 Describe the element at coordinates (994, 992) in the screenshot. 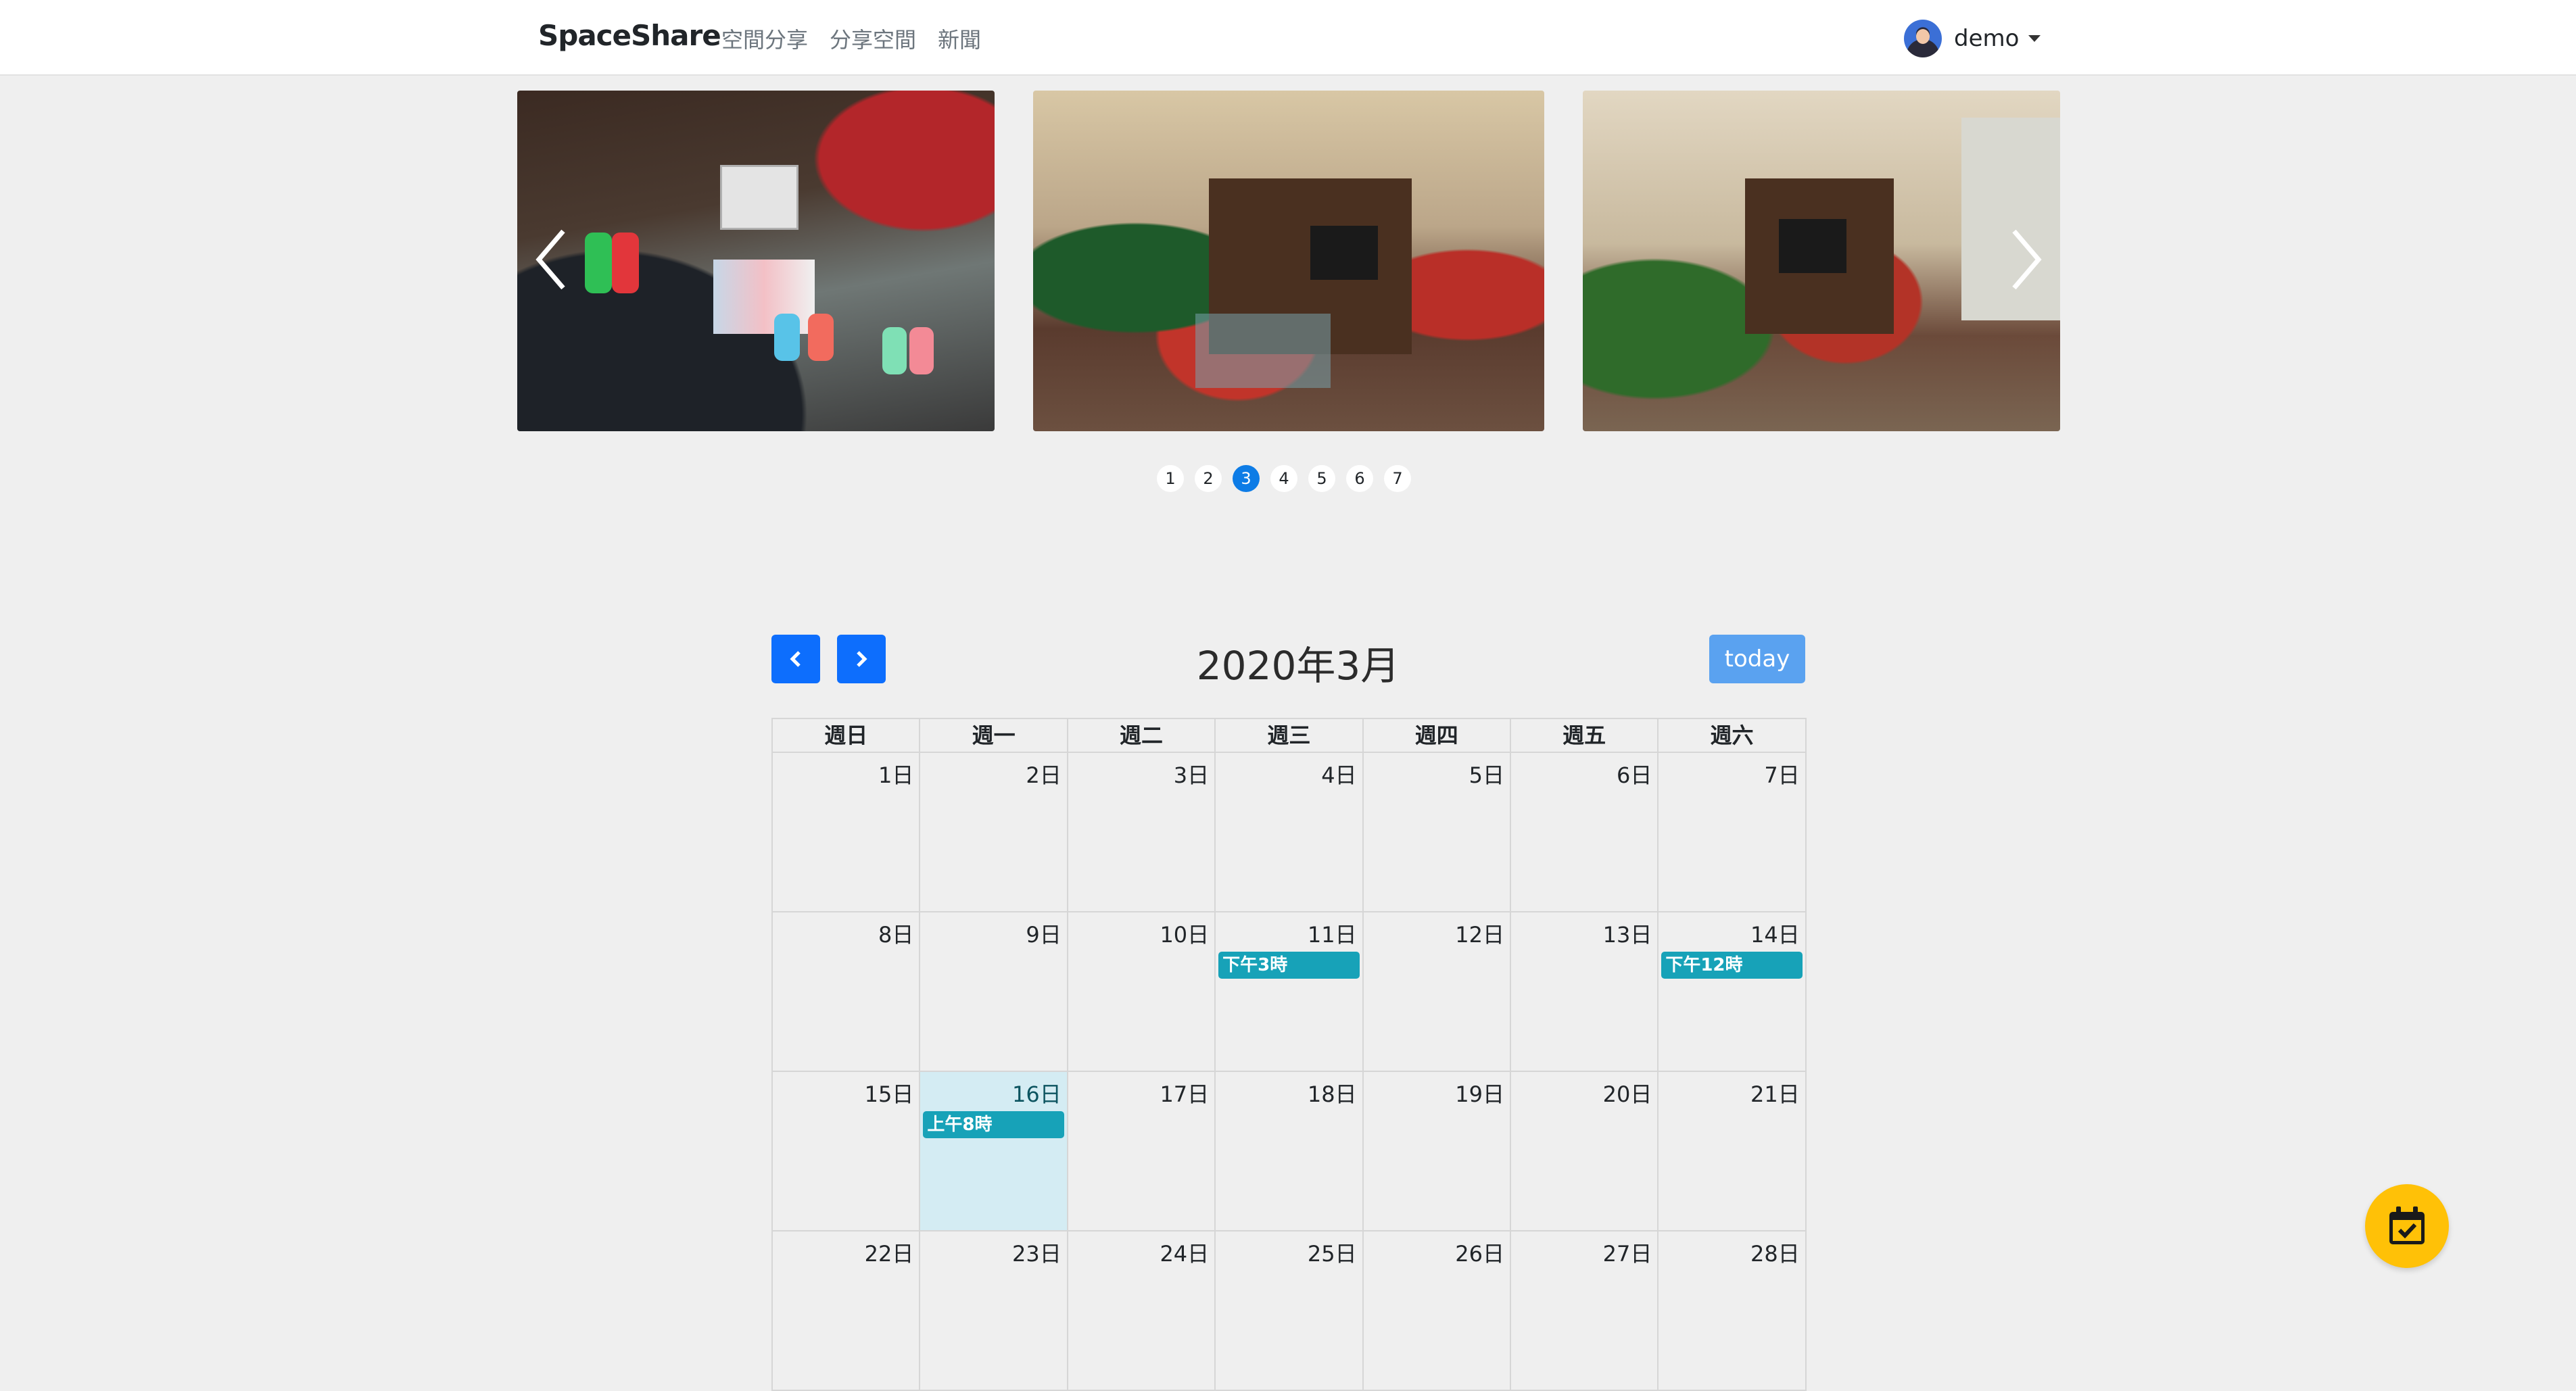

I see `calendar-day-cell: 9日` at that location.